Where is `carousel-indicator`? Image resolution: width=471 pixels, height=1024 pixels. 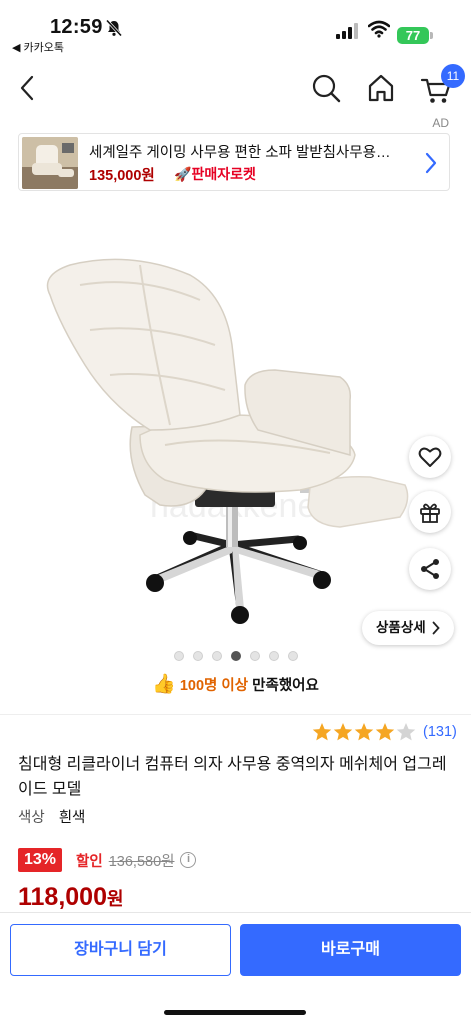
carousel-indicator is located at coordinates (236, 656).